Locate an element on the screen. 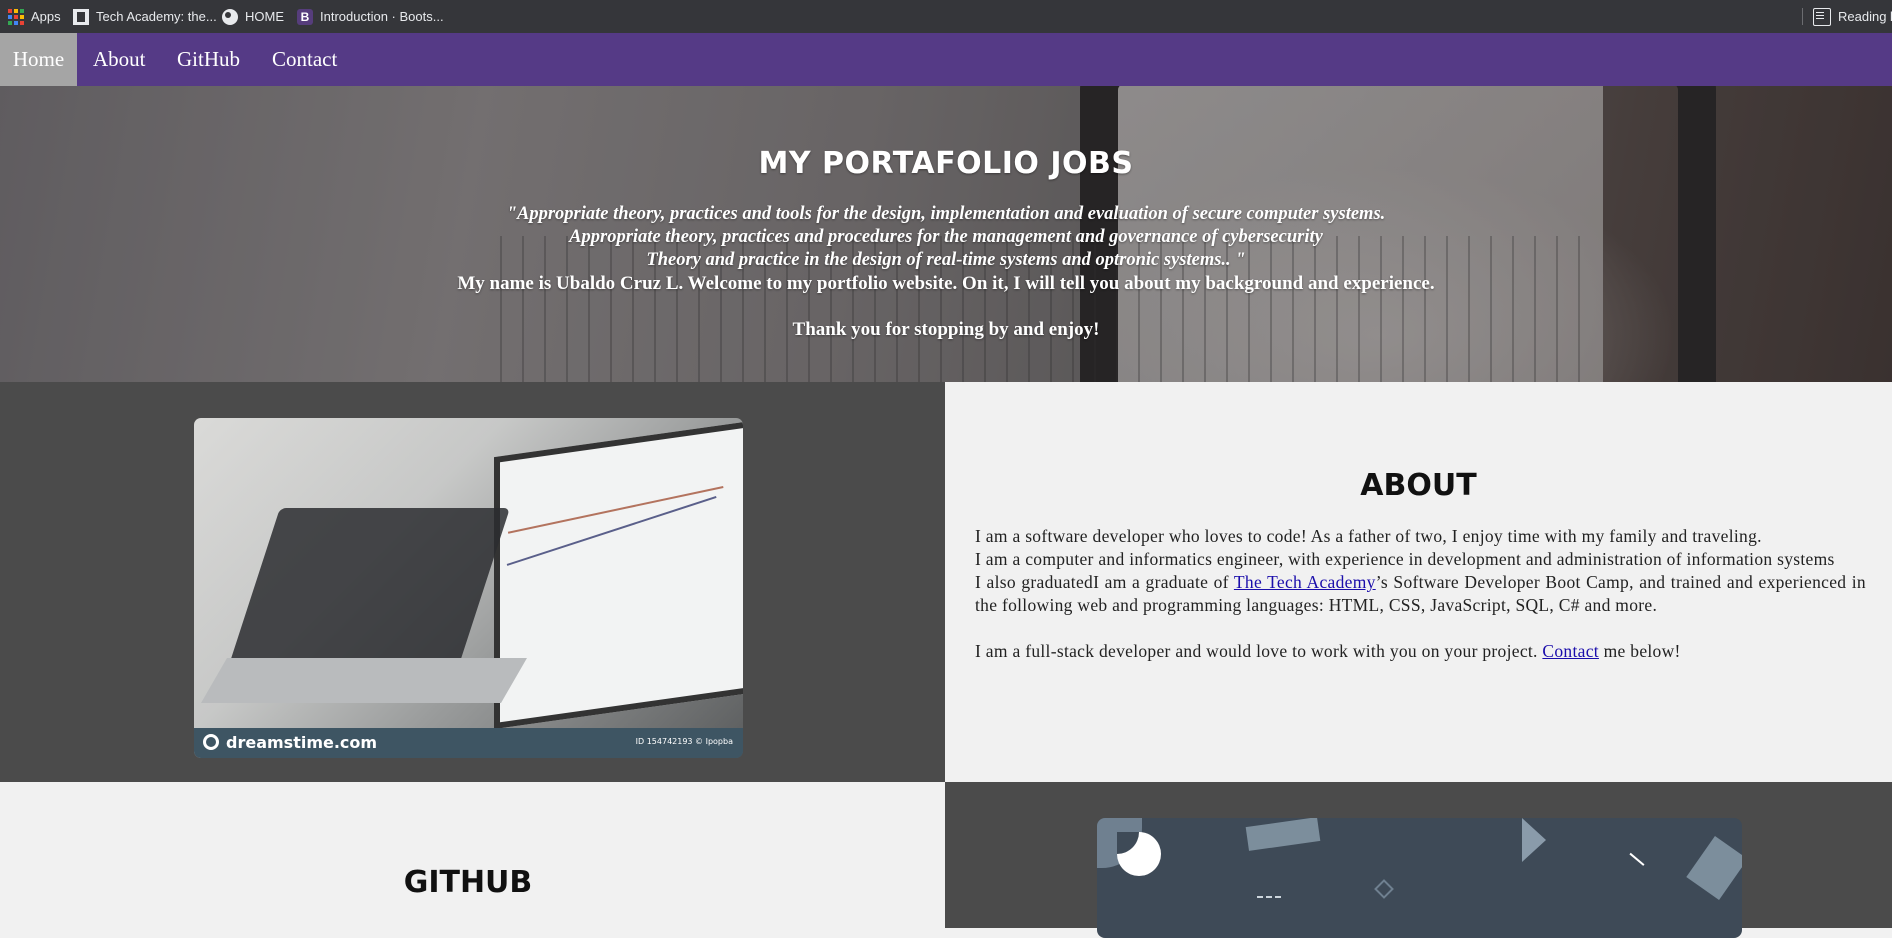 The height and width of the screenshot is (938, 1892). tech-academy-link: The Tech Academy is located at coordinates (1305, 582).